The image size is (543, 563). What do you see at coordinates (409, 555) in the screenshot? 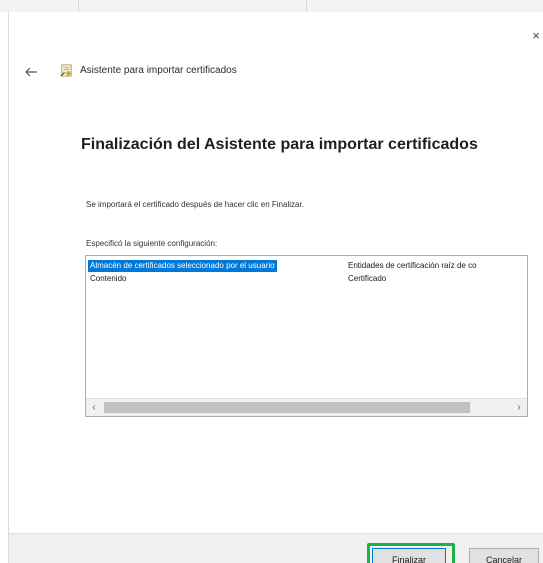
I see `finish-button: Finalizar` at bounding box center [409, 555].